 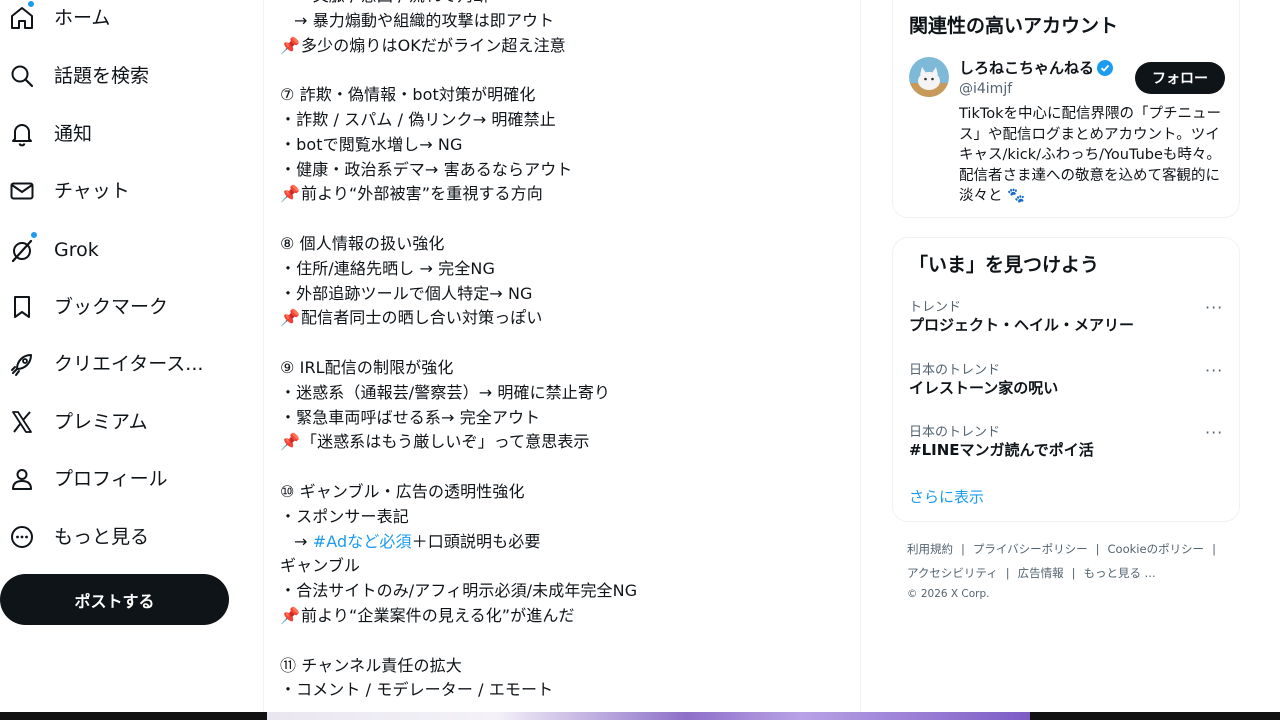 I want to click on nav-item-bookmarks: ブックマーク, so click(x=120, y=307).